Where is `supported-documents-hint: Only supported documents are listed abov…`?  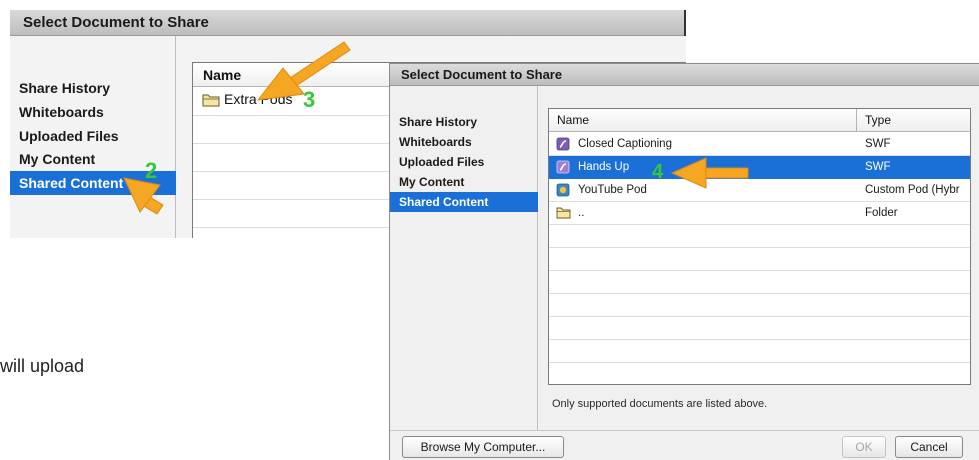
supported-documents-hint: Only supported documents are listed abov… is located at coordinates (660, 404).